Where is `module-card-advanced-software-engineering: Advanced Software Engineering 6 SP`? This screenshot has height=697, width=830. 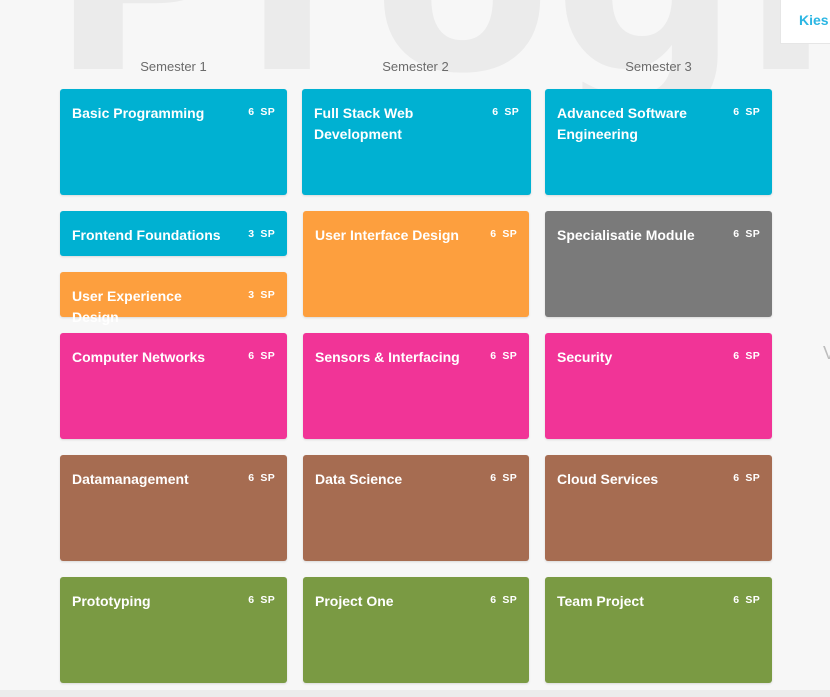 module-card-advanced-software-engineering: Advanced Software Engineering 6 SP is located at coordinates (658, 142).